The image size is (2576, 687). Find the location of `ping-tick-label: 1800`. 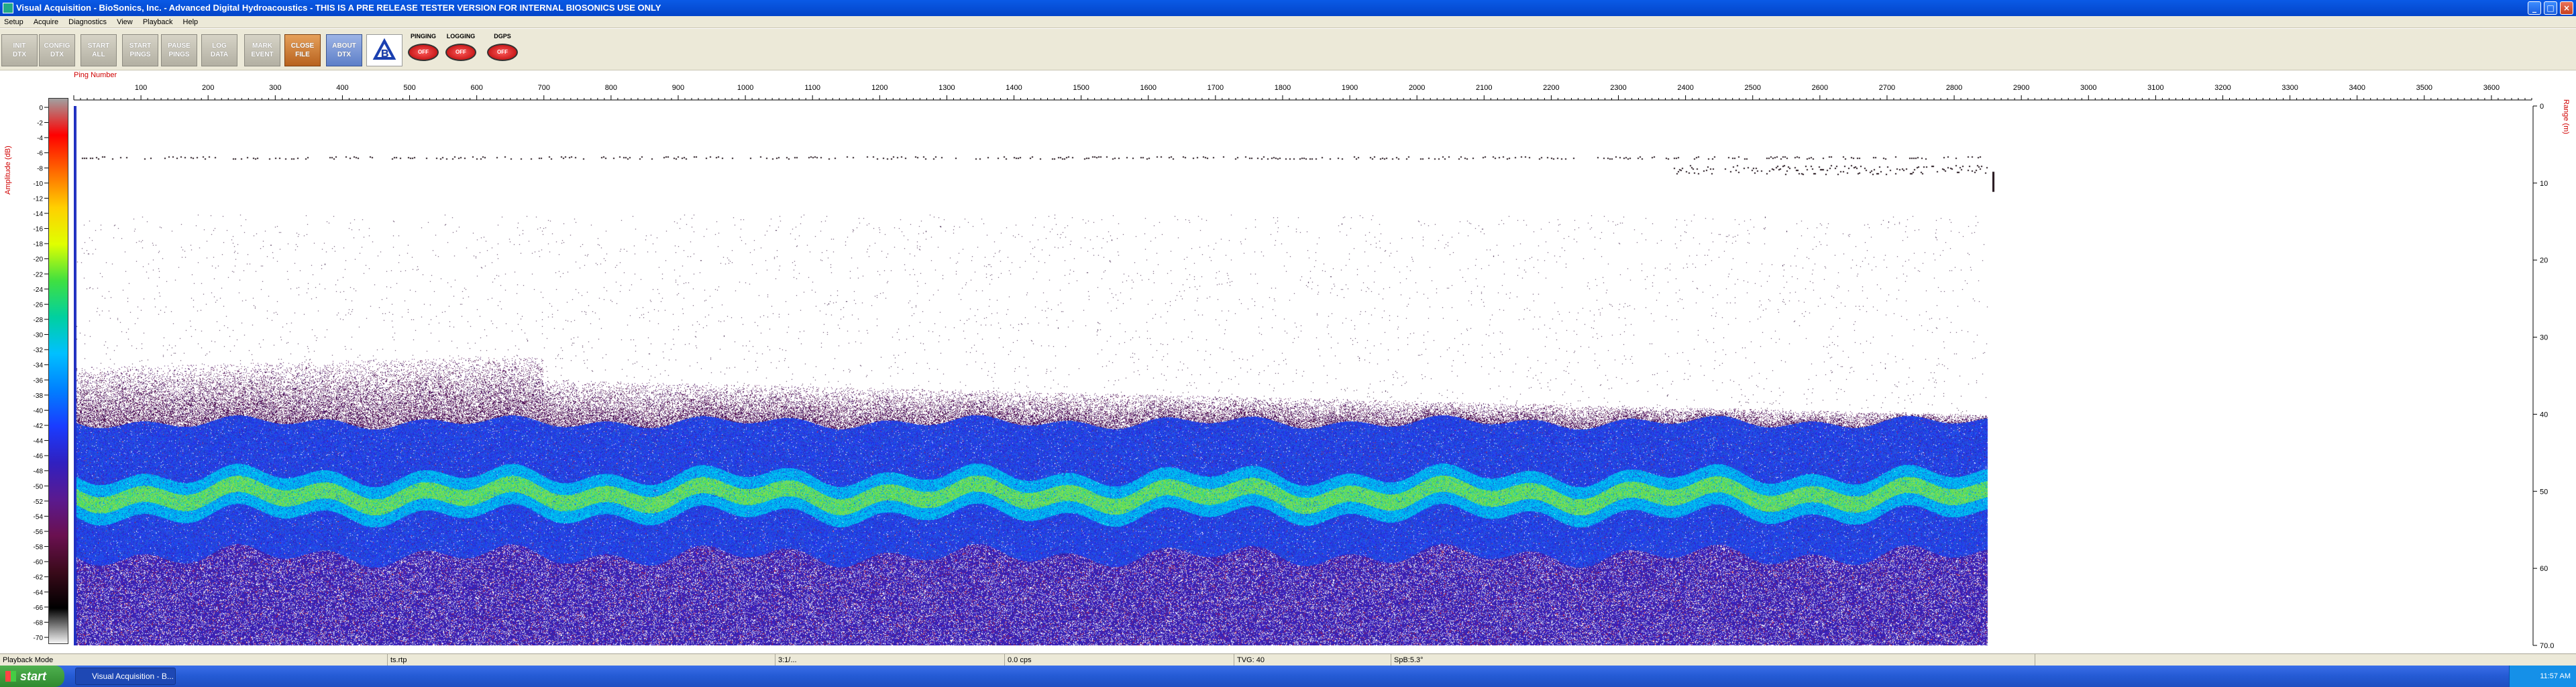

ping-tick-label: 1800 is located at coordinates (1283, 88).